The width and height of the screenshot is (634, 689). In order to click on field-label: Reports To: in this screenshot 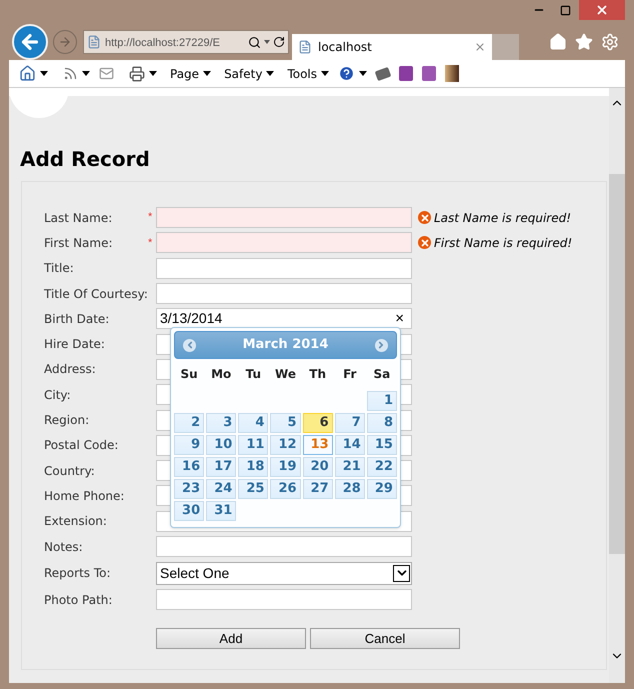, I will do `click(78, 573)`.